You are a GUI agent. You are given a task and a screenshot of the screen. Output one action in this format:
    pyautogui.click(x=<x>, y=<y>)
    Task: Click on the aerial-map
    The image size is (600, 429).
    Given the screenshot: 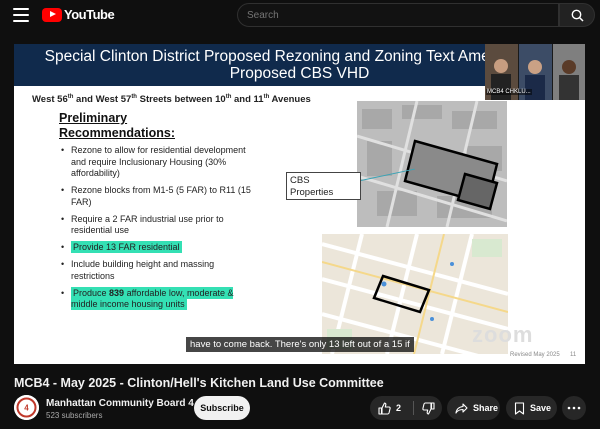 What is the action you would take?
    pyautogui.click(x=432, y=164)
    